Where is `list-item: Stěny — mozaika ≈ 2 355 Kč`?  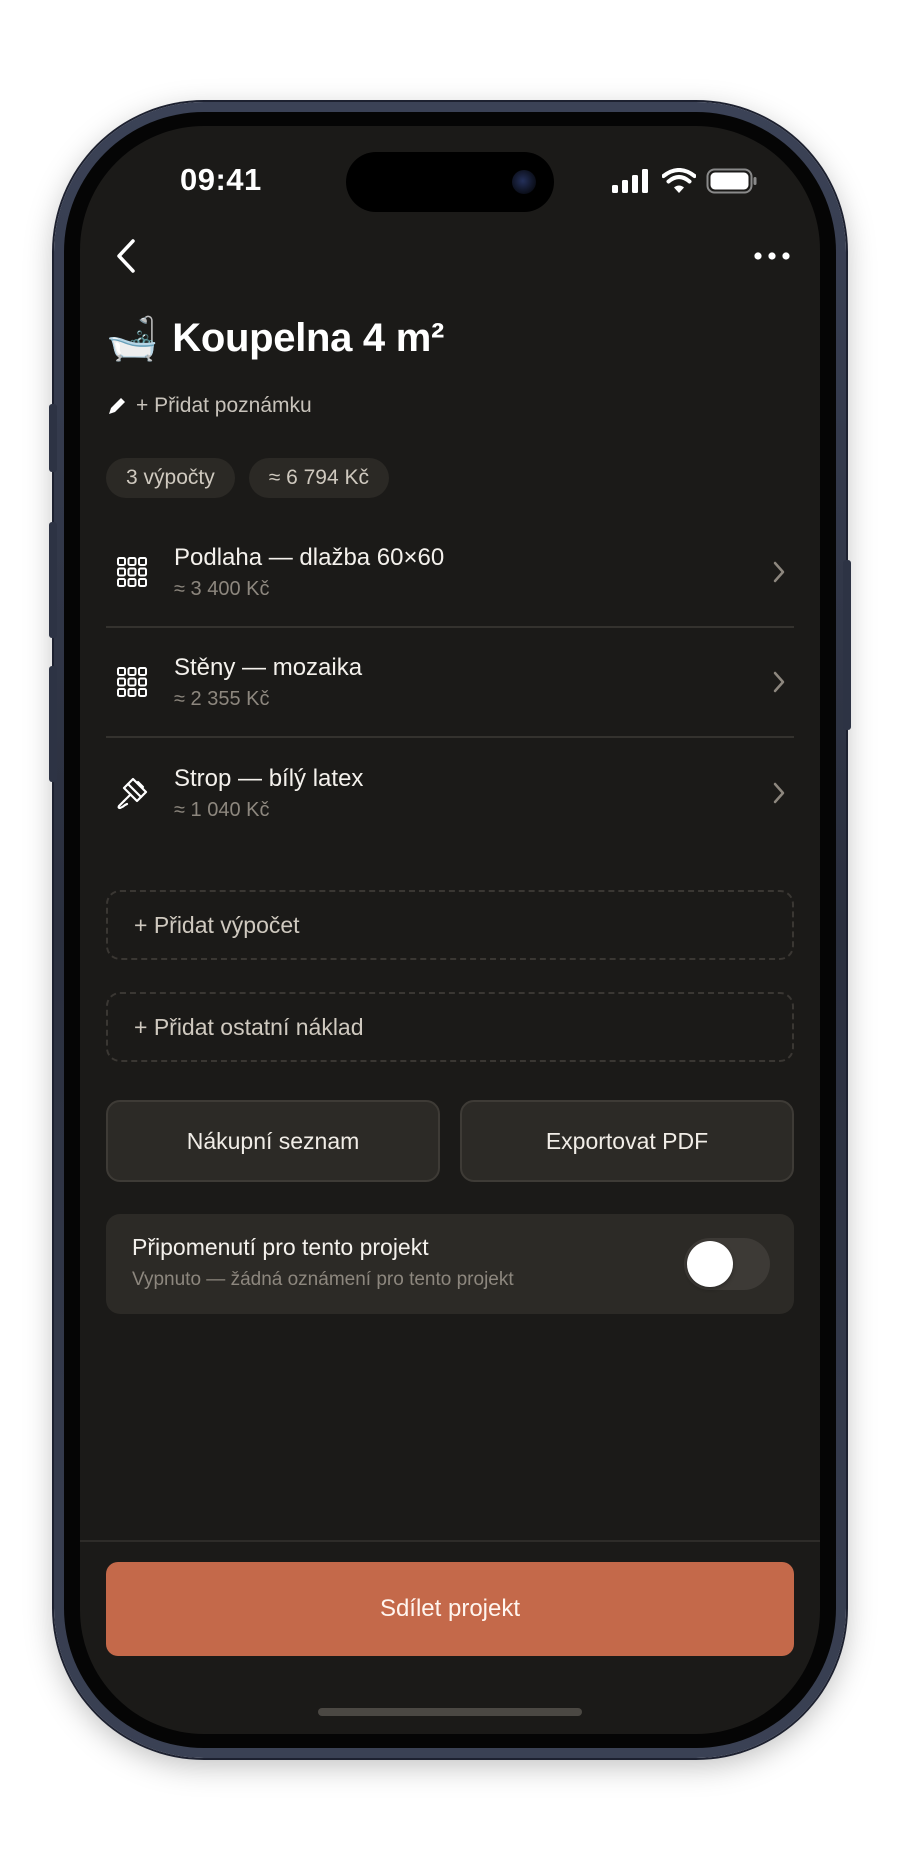 list-item: Stěny — mozaika ≈ 2 355 Kč is located at coordinates (450, 683).